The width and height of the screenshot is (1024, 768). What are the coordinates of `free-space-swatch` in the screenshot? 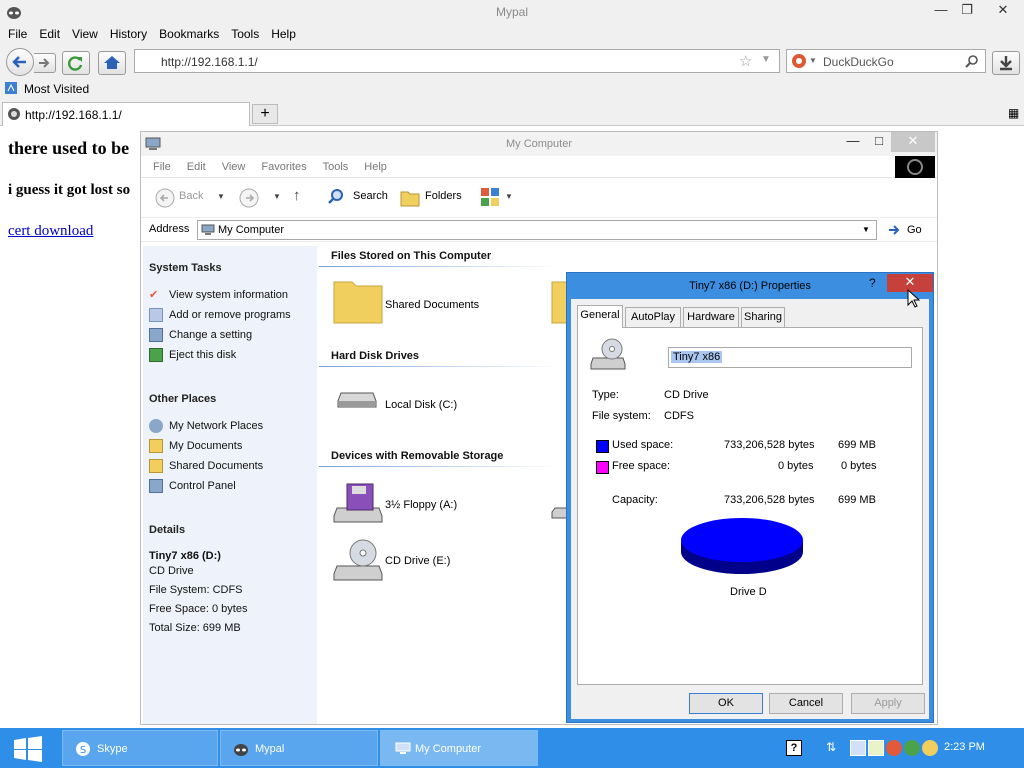 It's located at (602, 467).